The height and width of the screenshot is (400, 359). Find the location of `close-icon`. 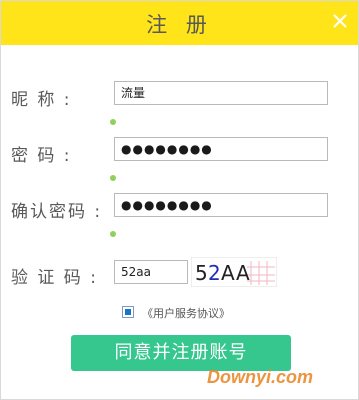

close-icon is located at coordinates (340, 21).